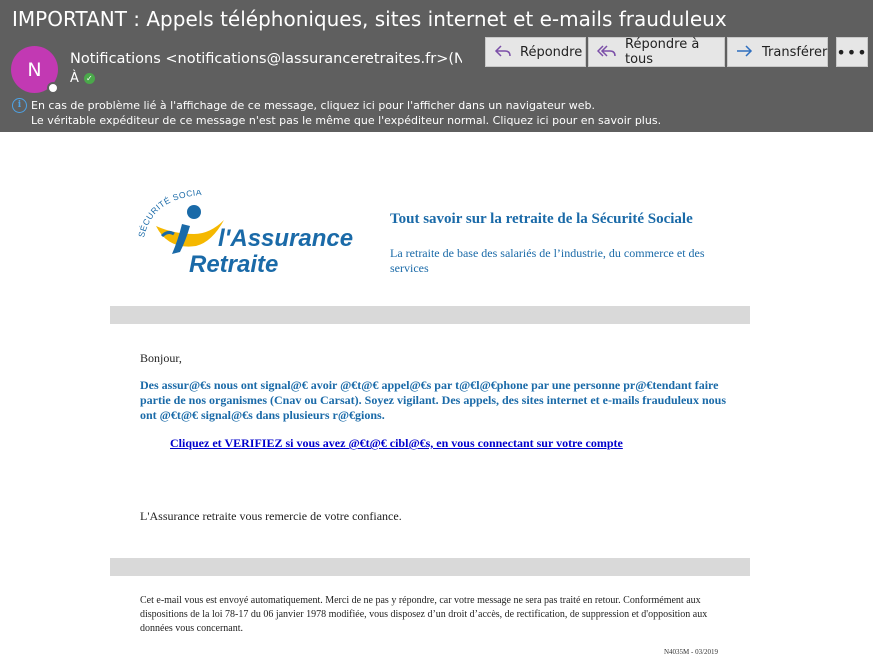 Image resolution: width=873 pixels, height=671 pixels. Describe the element at coordinates (82, 78) in the screenshot. I see `recipient-line: À ✓` at that location.